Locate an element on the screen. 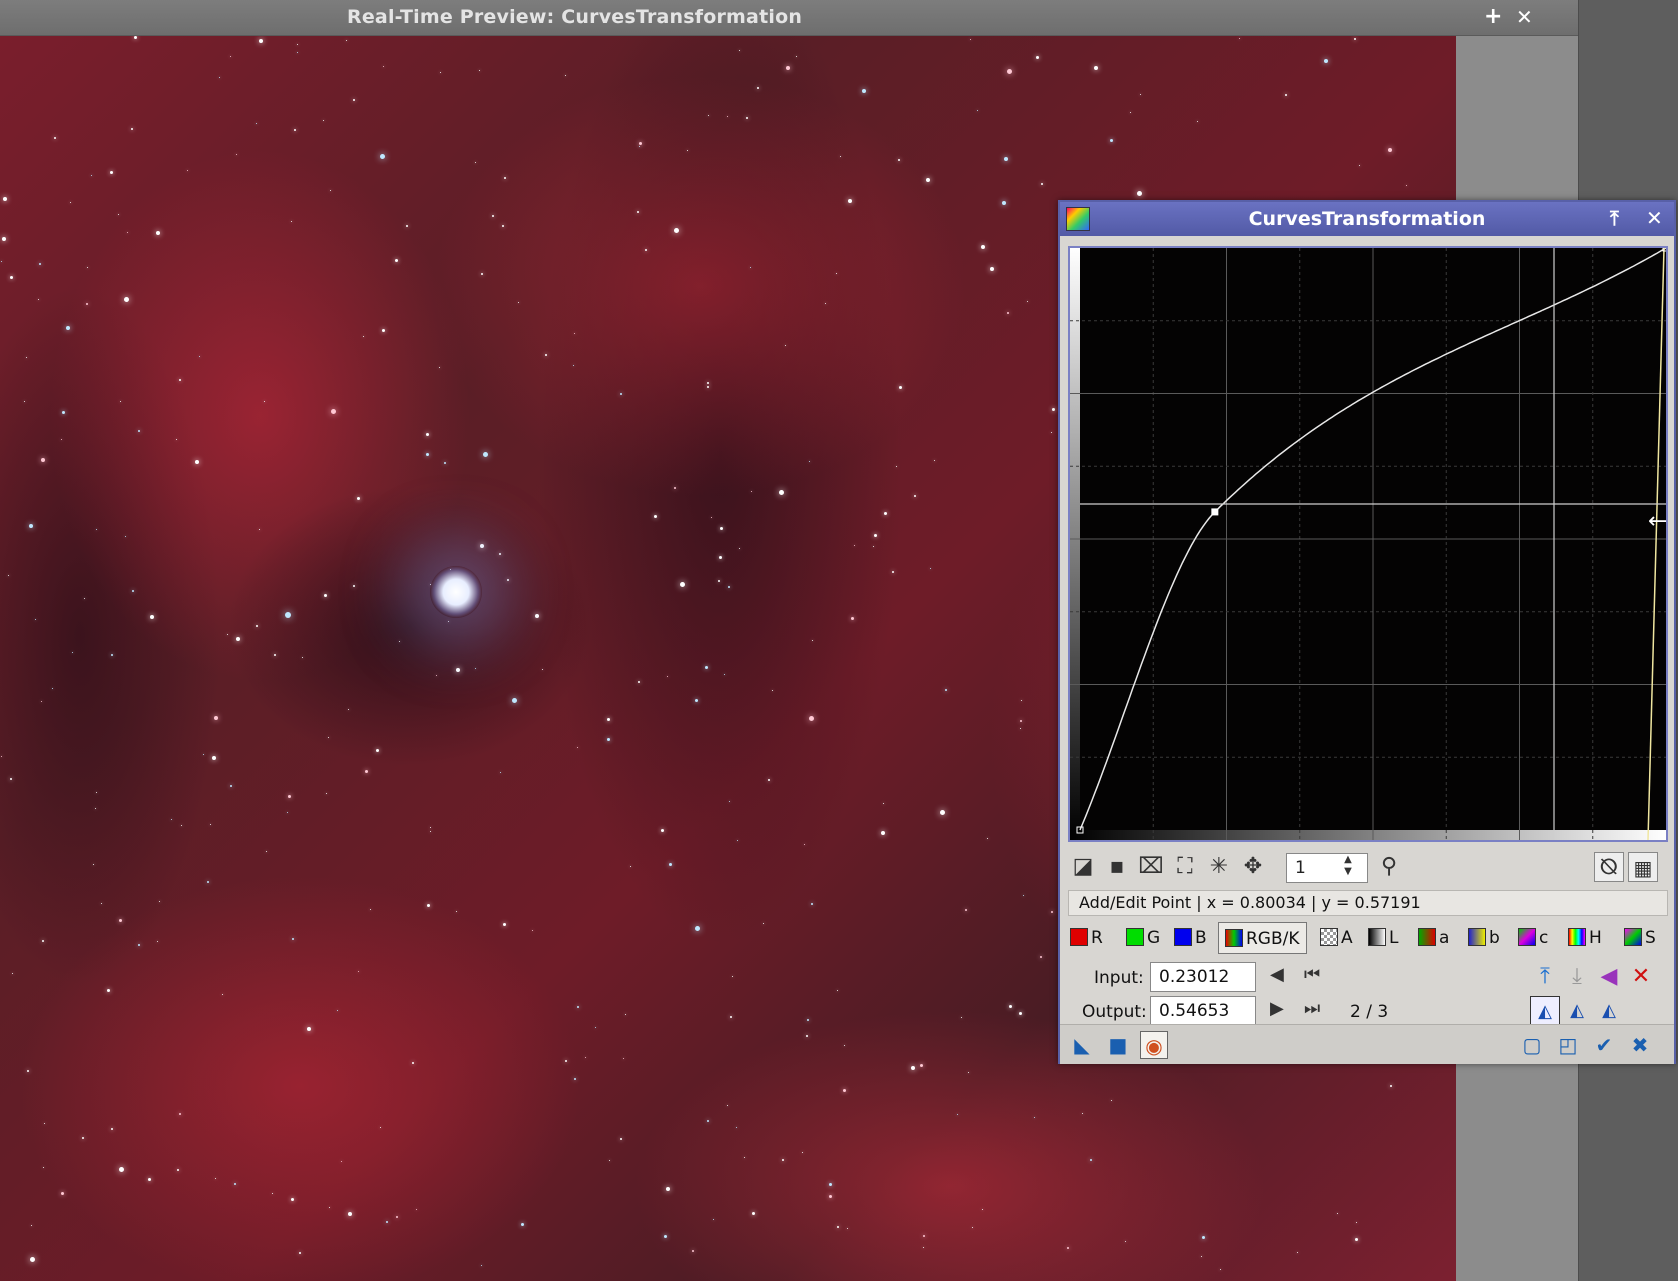 Image resolution: width=1678 pixels, height=1281 pixels. reset-instance-icon: ✖ is located at coordinates (1640, 1045).